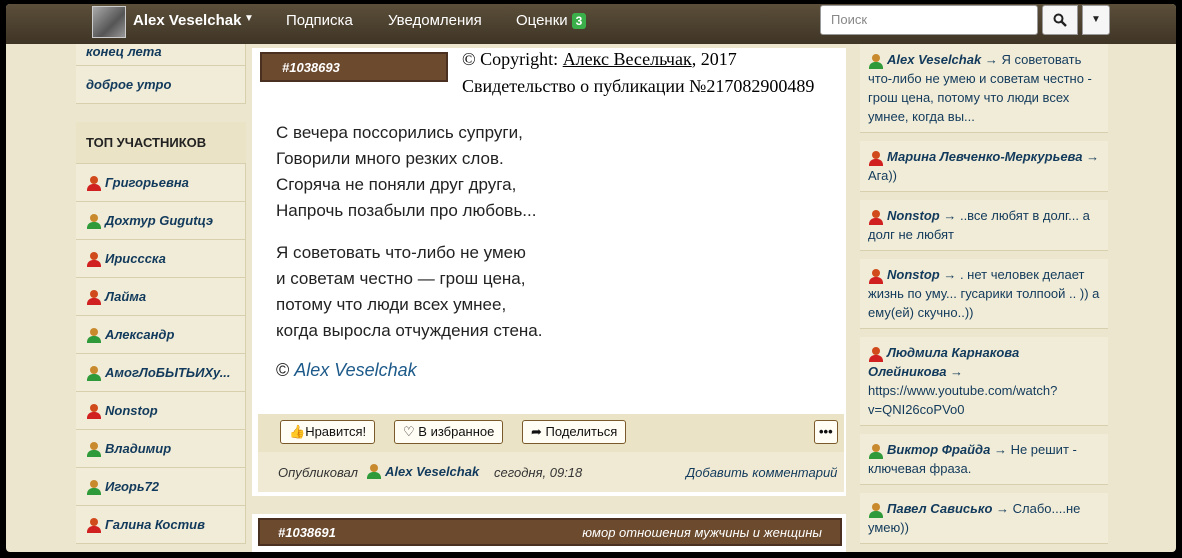  Describe the element at coordinates (135, 258) in the screenshot. I see `member-name: Ирисcска` at that location.